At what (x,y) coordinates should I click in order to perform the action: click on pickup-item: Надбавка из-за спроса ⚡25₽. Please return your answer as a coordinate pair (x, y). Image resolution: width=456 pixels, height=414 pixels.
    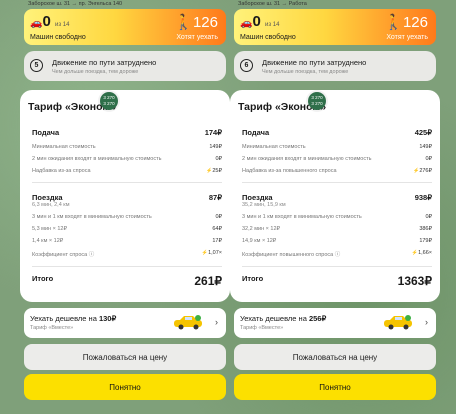
    Looking at the image, I should click on (127, 171).